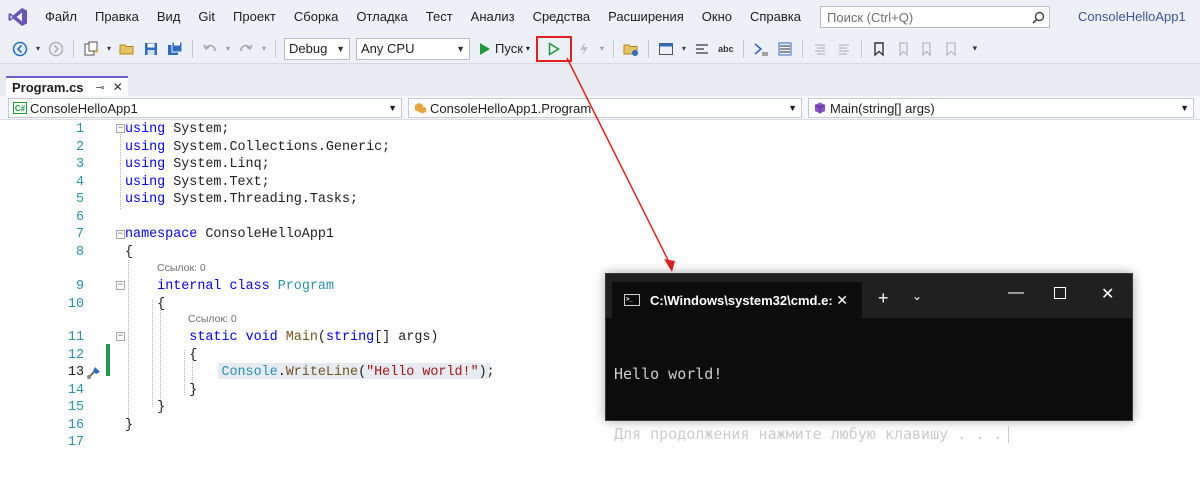 Image resolution: width=1200 pixels, height=484 pixels. I want to click on menu-item: Тест, so click(439, 17).